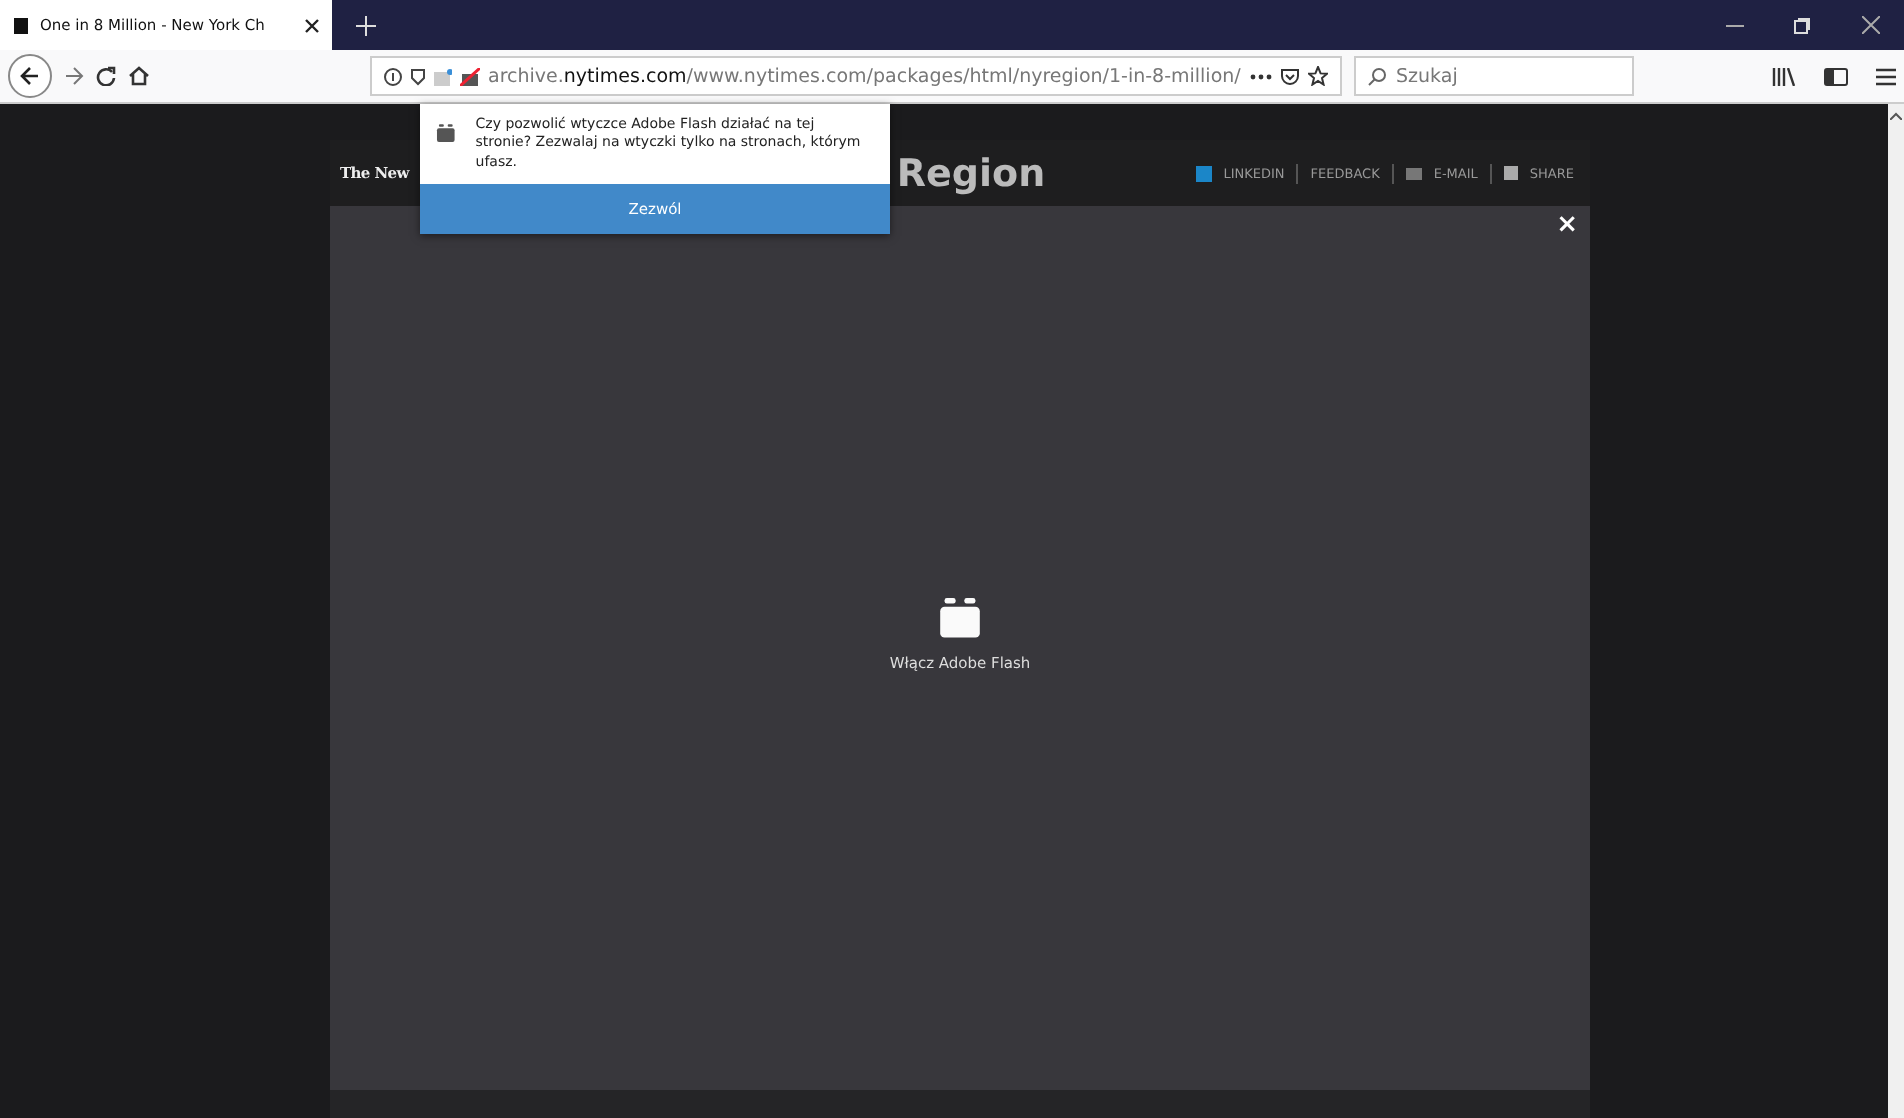 This screenshot has width=1904, height=1118. I want to click on restore-icon, so click(1802, 25).